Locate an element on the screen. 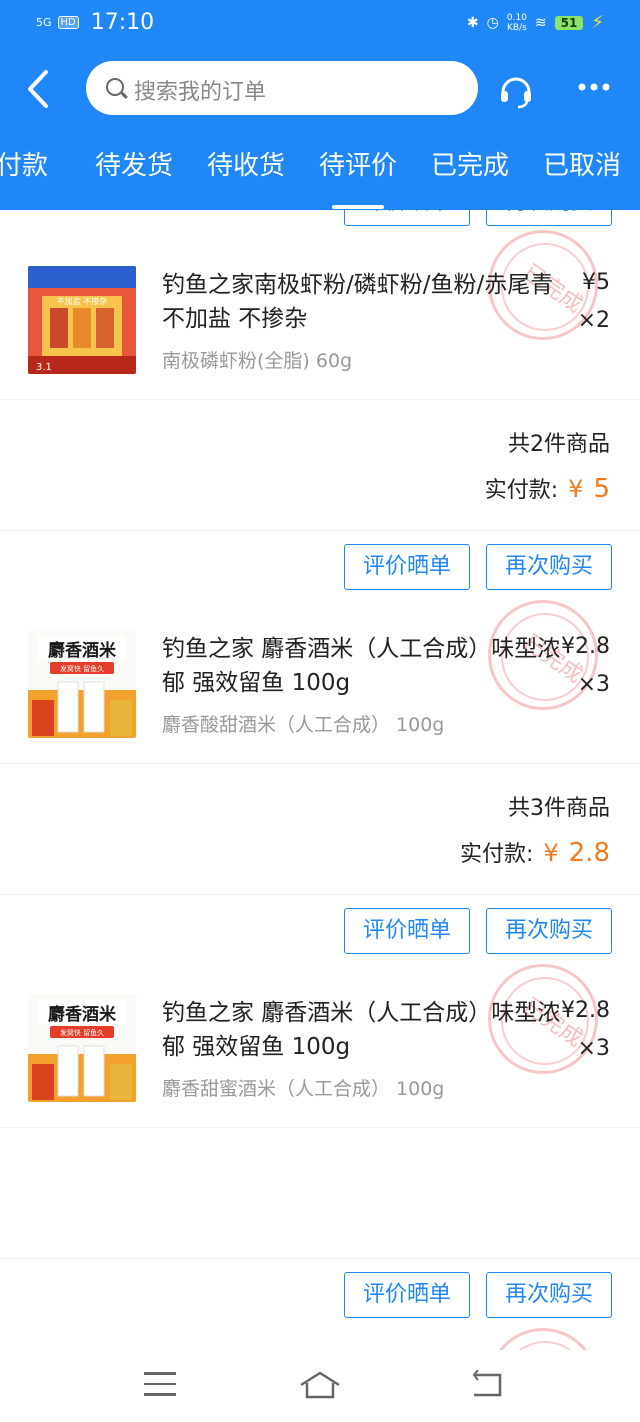 This screenshot has width=640, height=1422. recent-apps-button is located at coordinates (160, 1385).